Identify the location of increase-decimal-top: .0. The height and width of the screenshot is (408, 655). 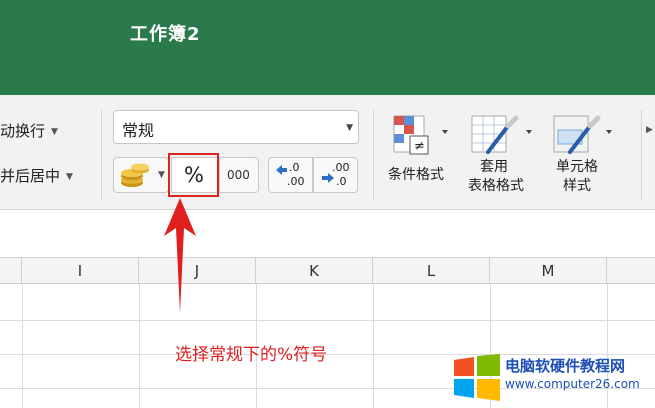
(294, 167).